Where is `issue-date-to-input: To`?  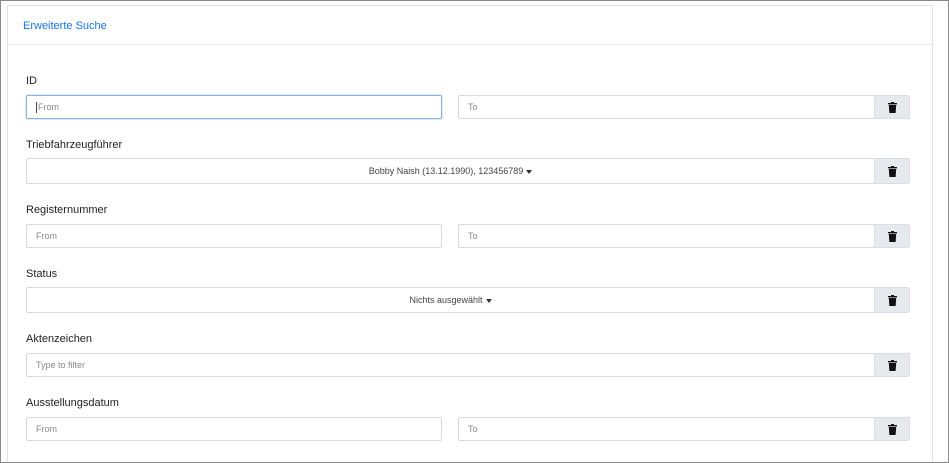
issue-date-to-input: To is located at coordinates (666, 429).